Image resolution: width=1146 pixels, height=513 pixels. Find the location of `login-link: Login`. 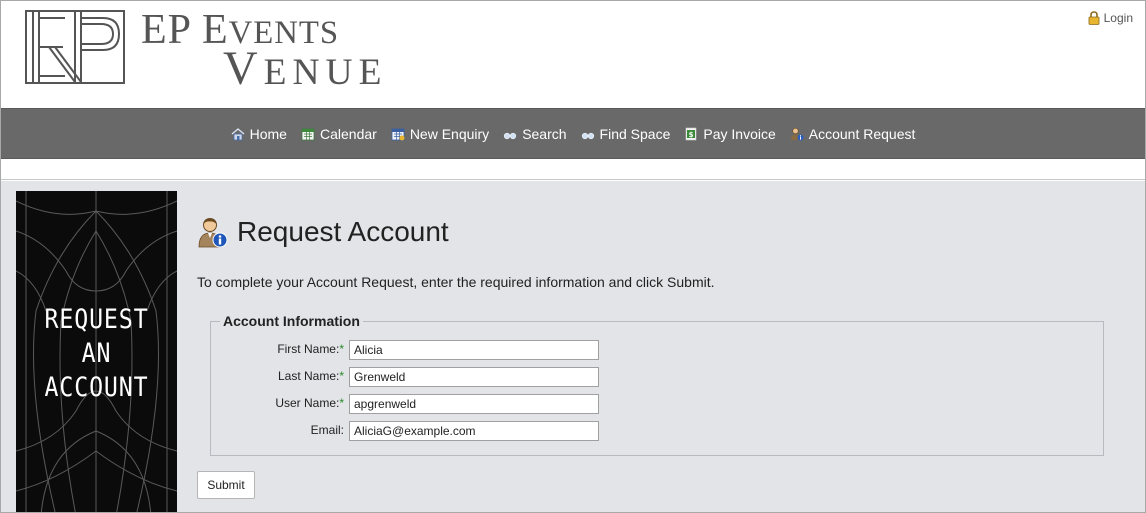

login-link: Login is located at coordinates (1110, 18).